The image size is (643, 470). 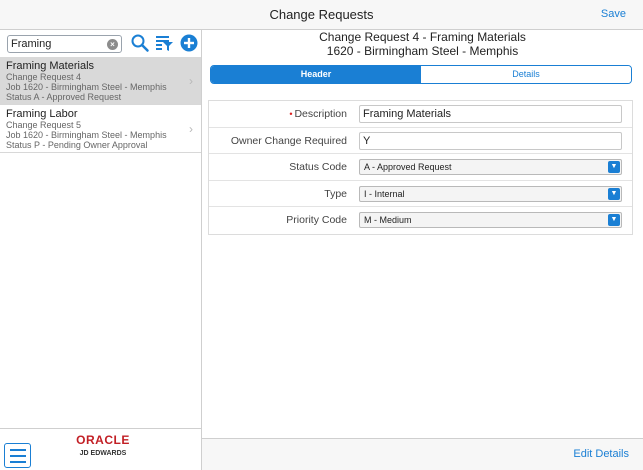 I want to click on form-row-status-code: Status Code A - Approved Request ▼, so click(x=420, y=167).